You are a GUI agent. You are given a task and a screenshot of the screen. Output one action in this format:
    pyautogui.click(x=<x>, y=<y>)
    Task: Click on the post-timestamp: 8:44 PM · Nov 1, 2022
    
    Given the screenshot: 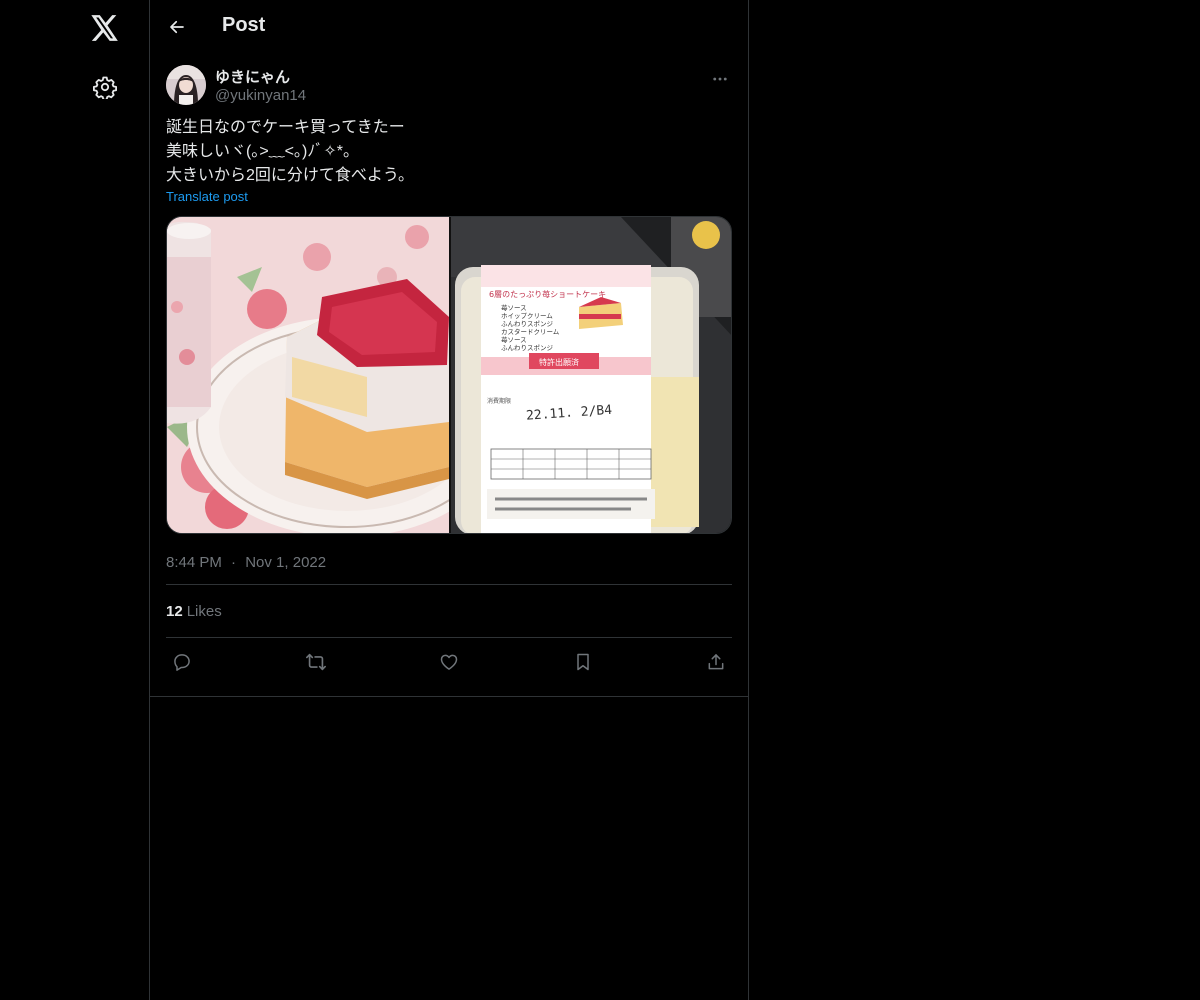 What is the action you would take?
    pyautogui.click(x=449, y=569)
    